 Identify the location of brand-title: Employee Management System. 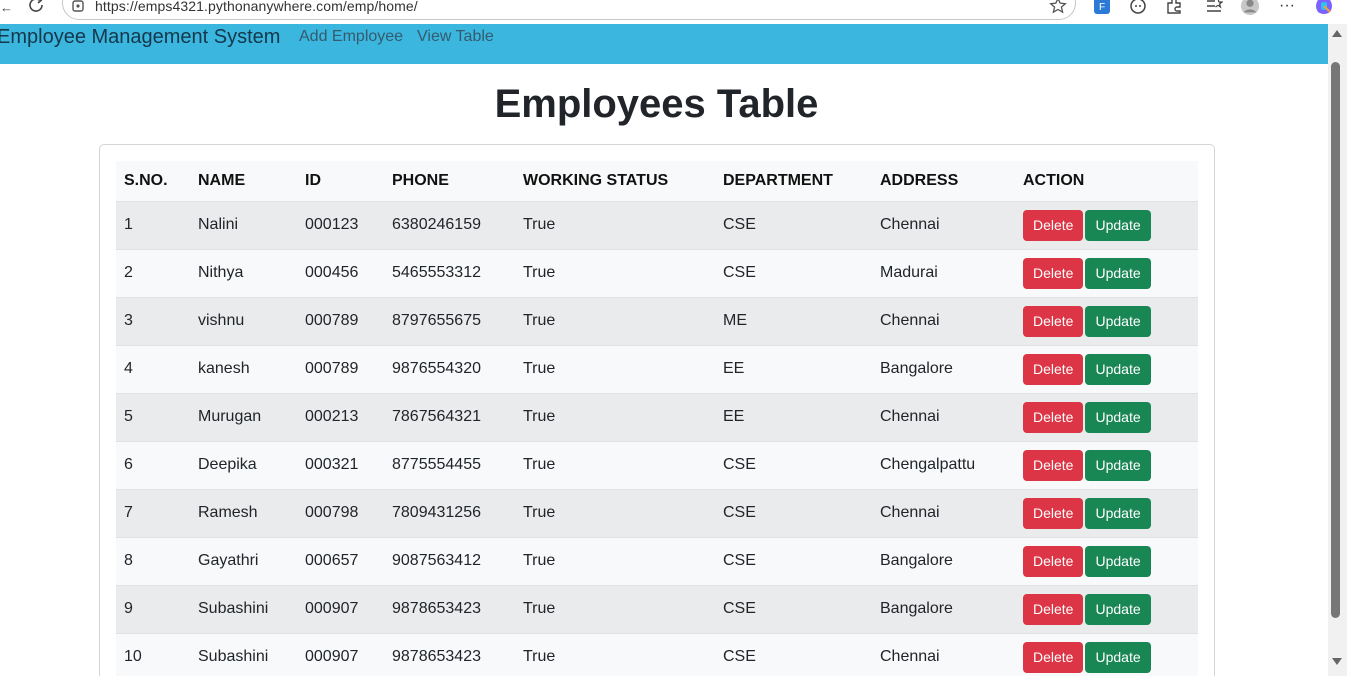
(140, 37).